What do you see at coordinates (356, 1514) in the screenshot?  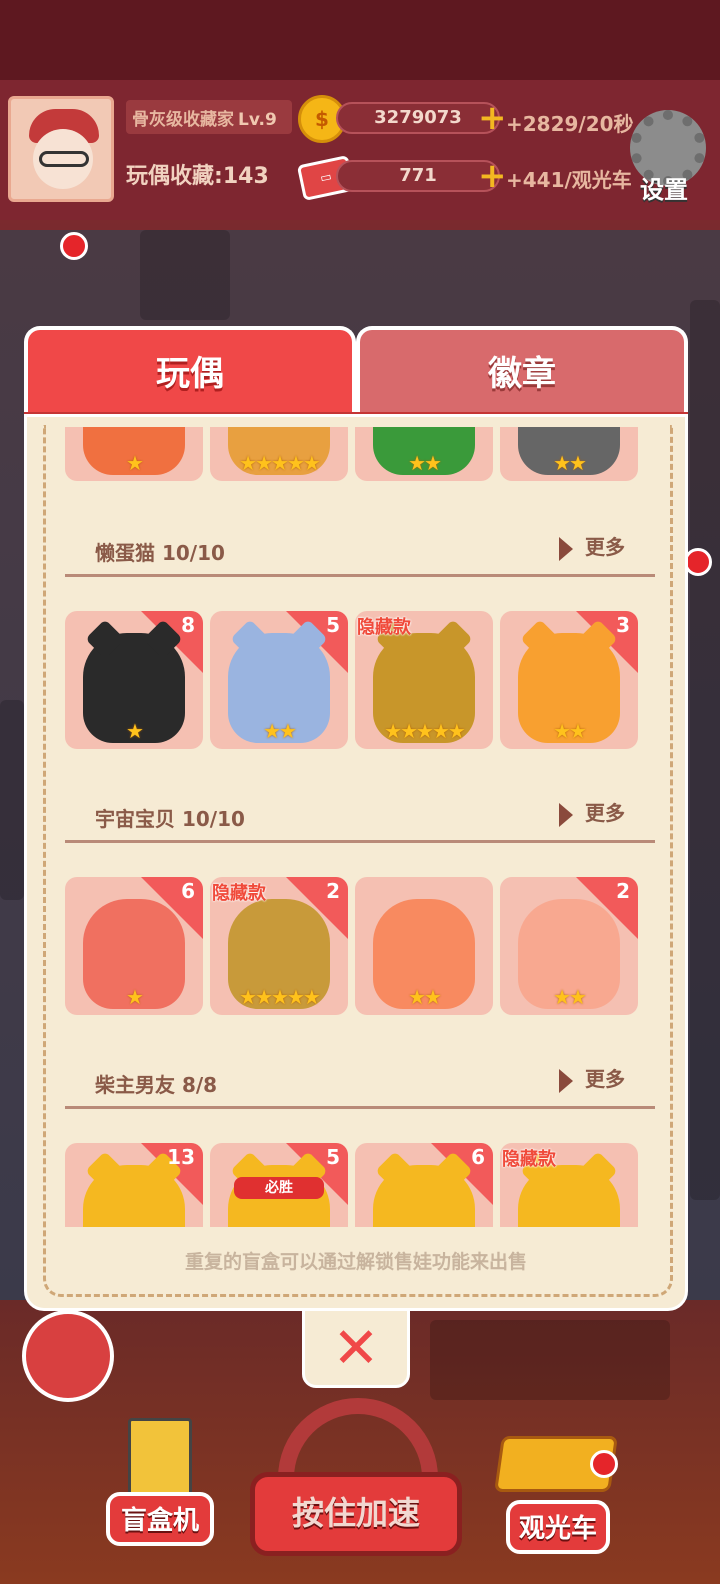 I see `hold-to-speed-up-button: 按住加速` at bounding box center [356, 1514].